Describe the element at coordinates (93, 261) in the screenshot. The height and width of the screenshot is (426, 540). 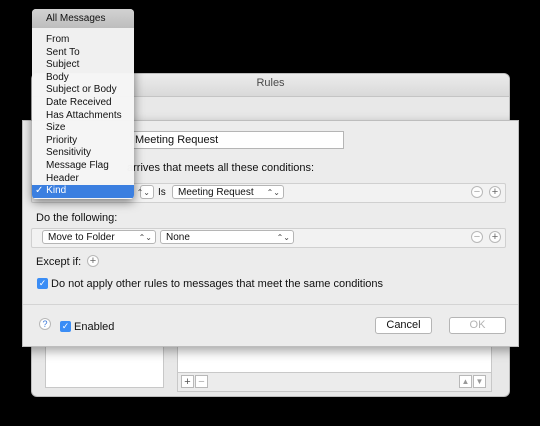
I see `add-exception-button: +` at that location.